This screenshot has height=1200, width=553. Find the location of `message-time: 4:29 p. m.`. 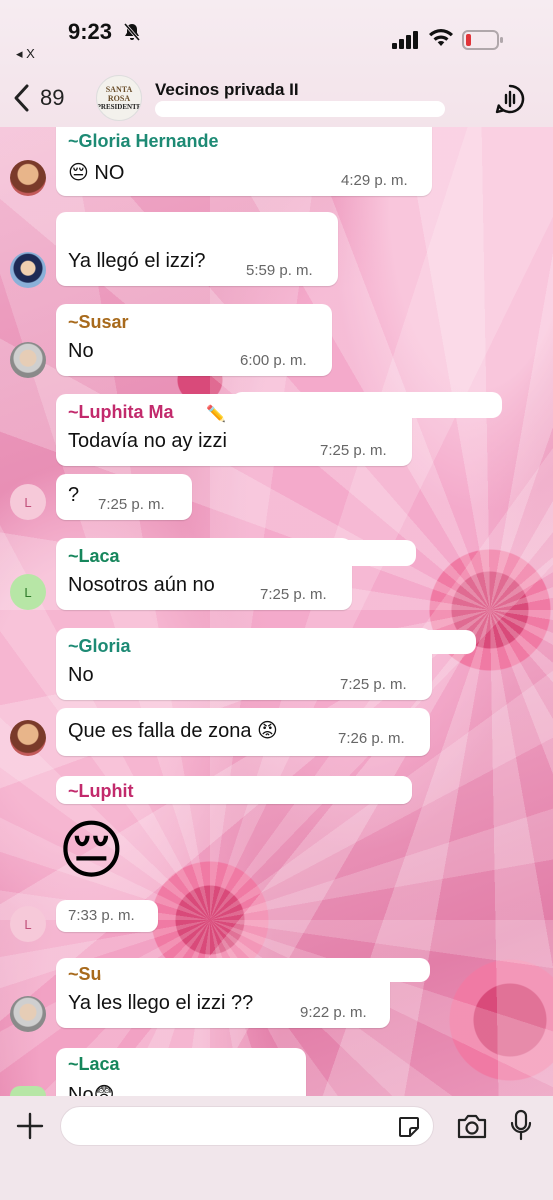

message-time: 4:29 p. m. is located at coordinates (374, 180).